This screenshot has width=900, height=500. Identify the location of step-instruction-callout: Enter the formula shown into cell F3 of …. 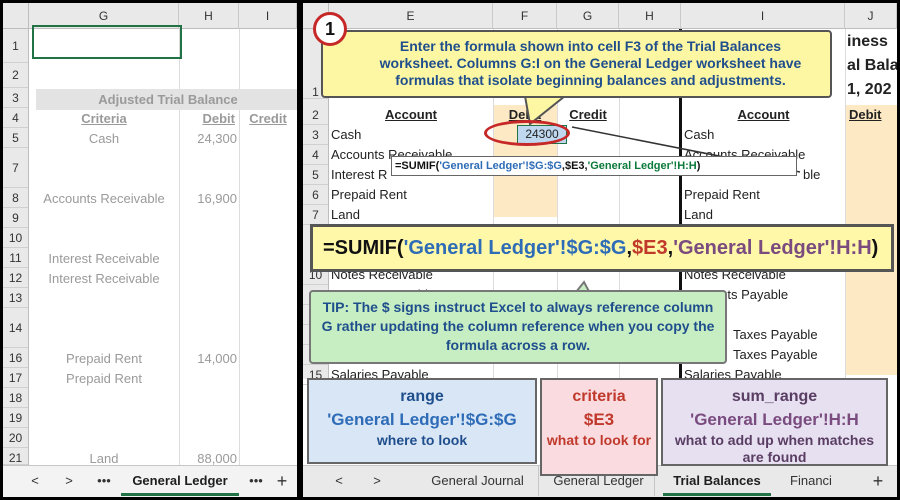
(576, 64).